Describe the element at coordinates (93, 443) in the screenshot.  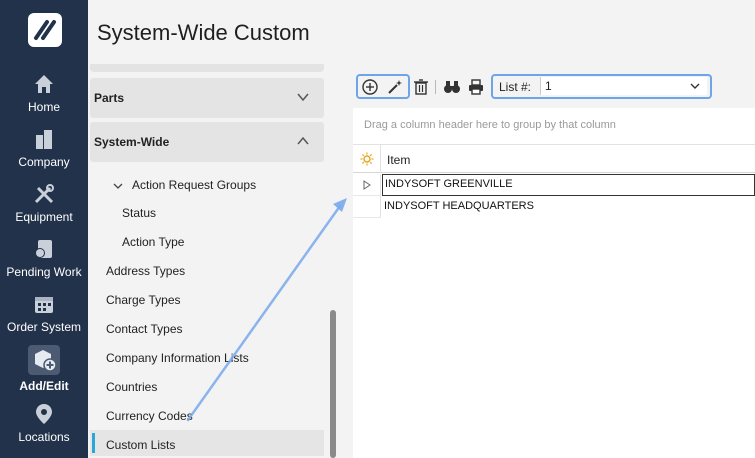
I see `selection-indicator` at that location.